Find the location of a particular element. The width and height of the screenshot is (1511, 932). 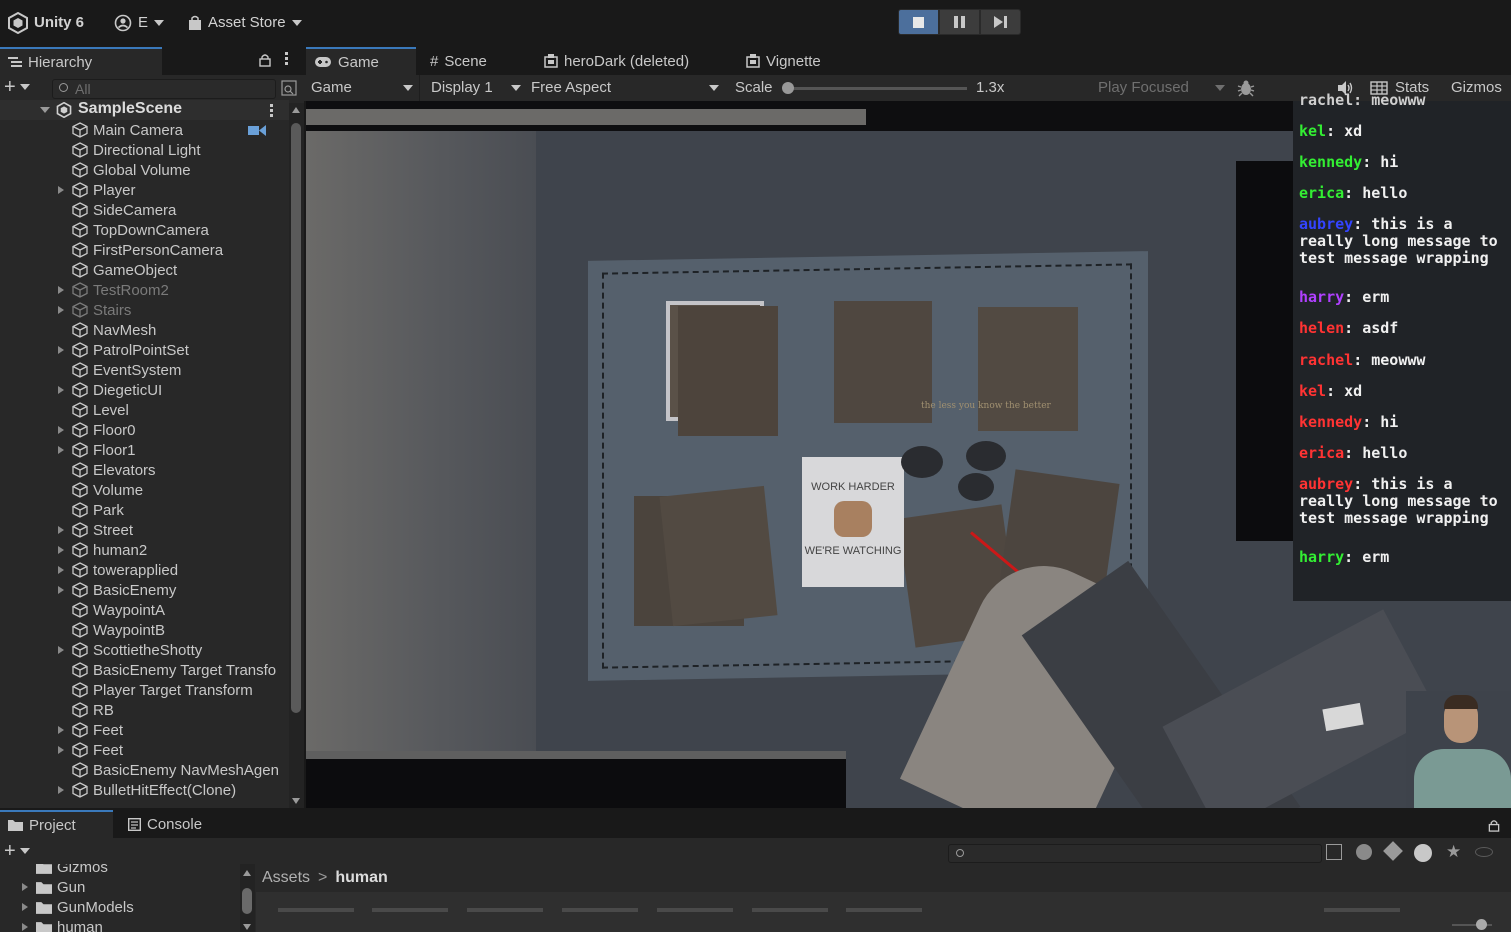

unity-logo-menu: Unity 6 is located at coordinates (46, 22).